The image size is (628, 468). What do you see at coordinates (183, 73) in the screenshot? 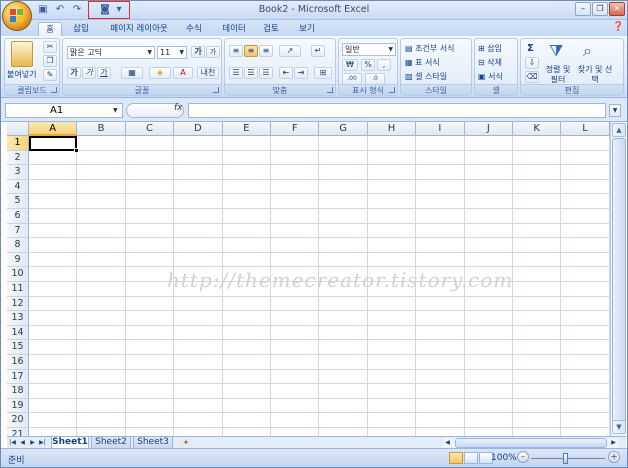
I see `font-color-icon: A` at bounding box center [183, 73].